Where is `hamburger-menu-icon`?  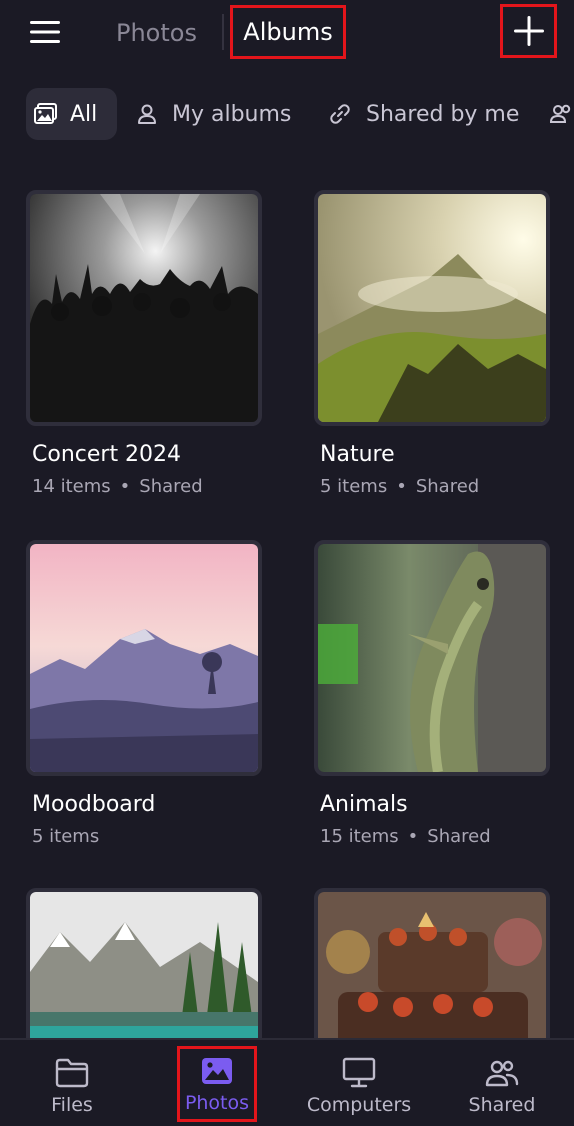 hamburger-menu-icon is located at coordinates (45, 32).